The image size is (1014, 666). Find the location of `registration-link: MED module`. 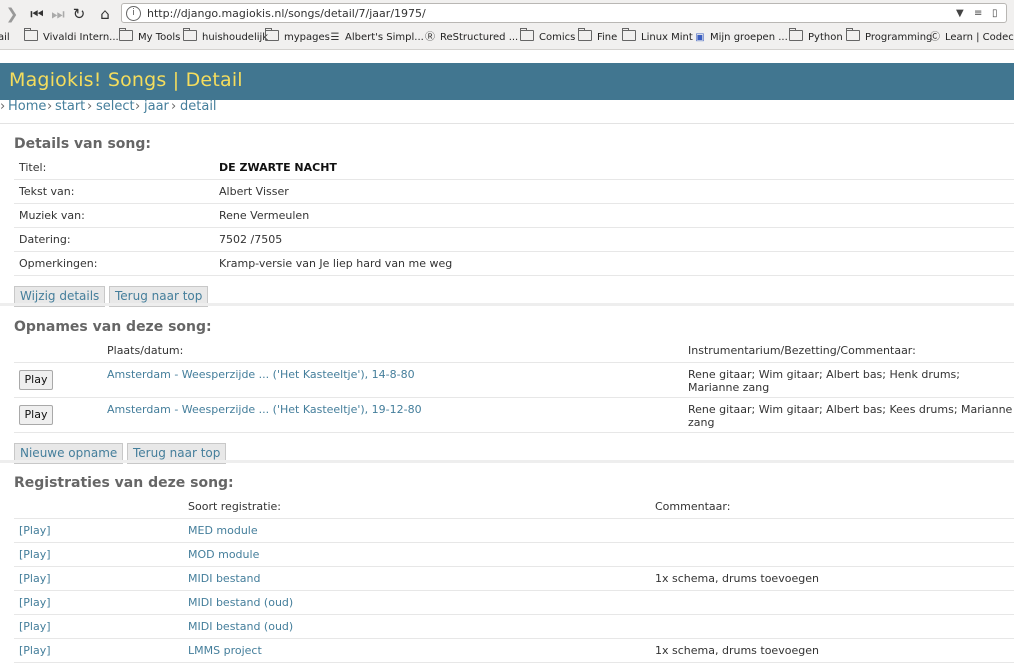

registration-link: MED module is located at coordinates (223, 530).